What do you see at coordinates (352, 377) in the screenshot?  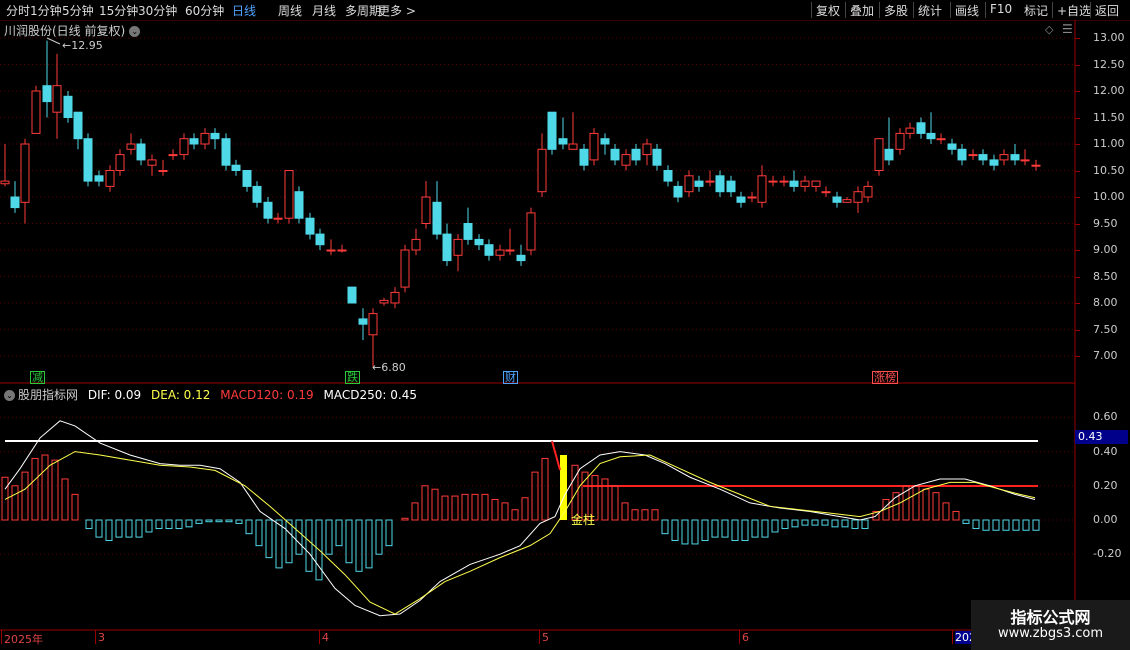 I see `event-marker: 跌` at bounding box center [352, 377].